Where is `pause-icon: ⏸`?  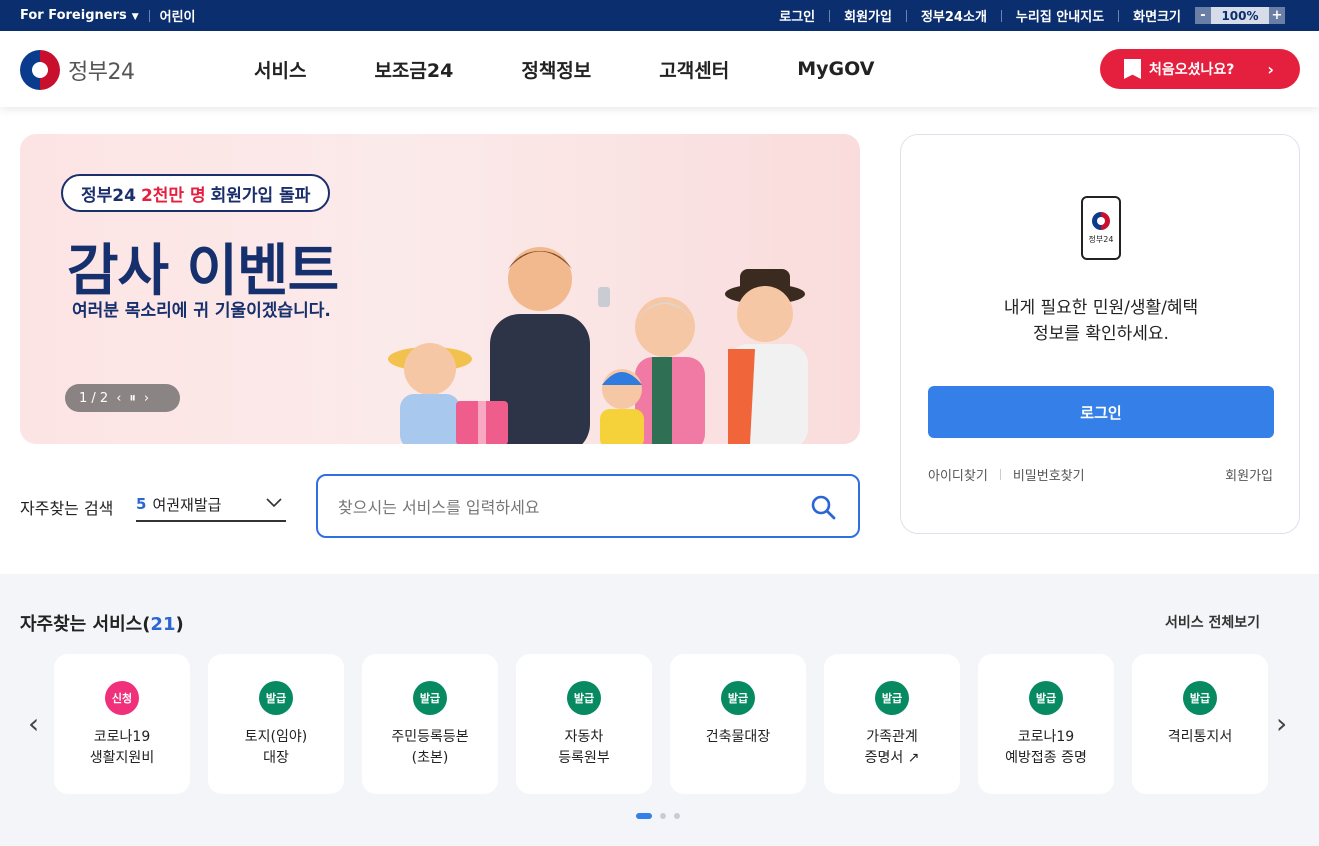 pause-icon: ⏸ is located at coordinates (132, 398).